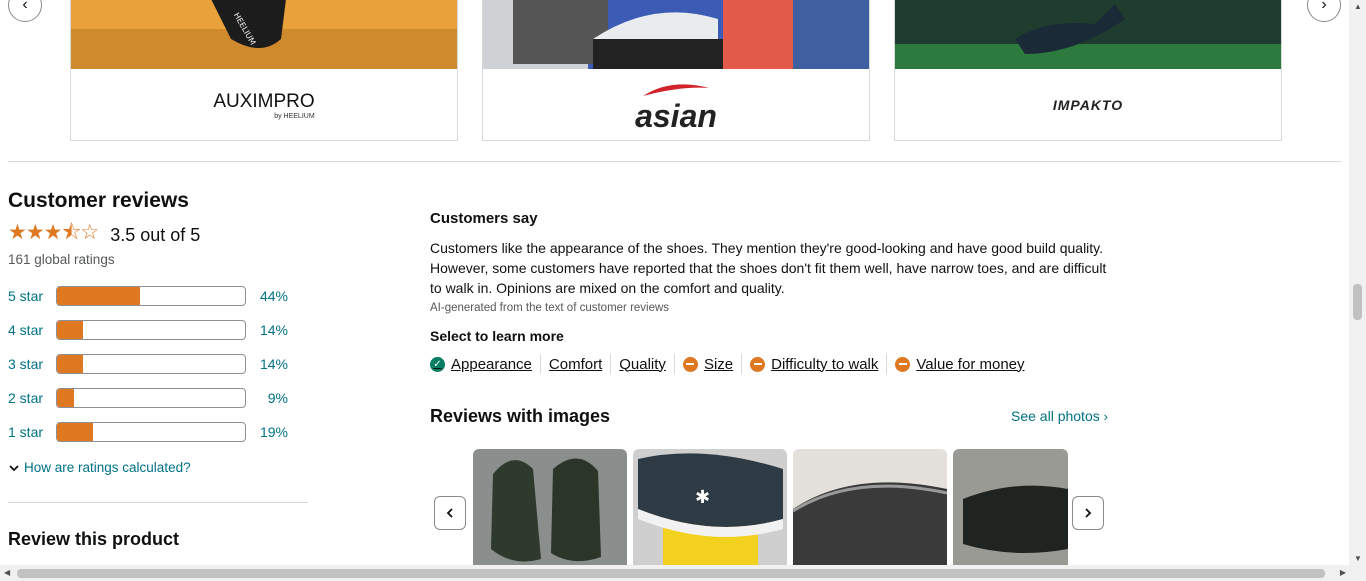 This screenshot has width=1366, height=581. What do you see at coordinates (718, 364) in the screenshot?
I see `aspect-label: Size` at bounding box center [718, 364].